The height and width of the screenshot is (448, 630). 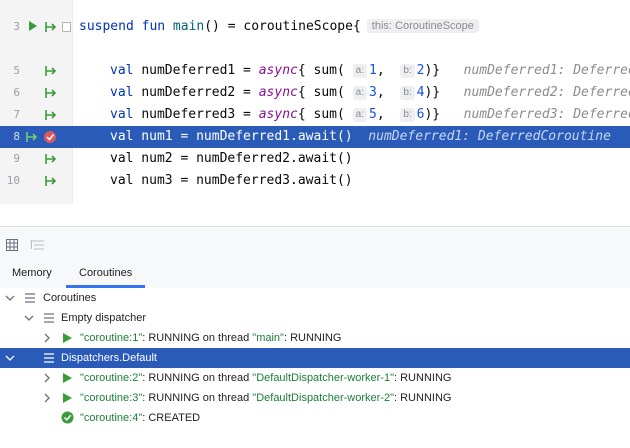 I want to click on line-number: 9, so click(x=16, y=158).